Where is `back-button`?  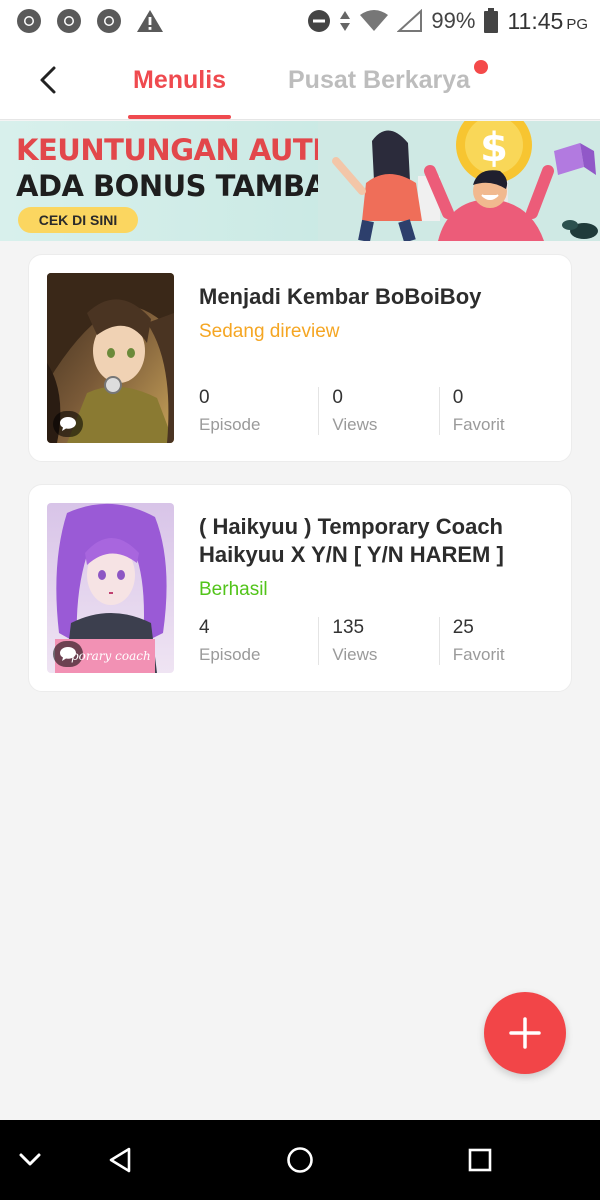
back-button is located at coordinates (48, 80).